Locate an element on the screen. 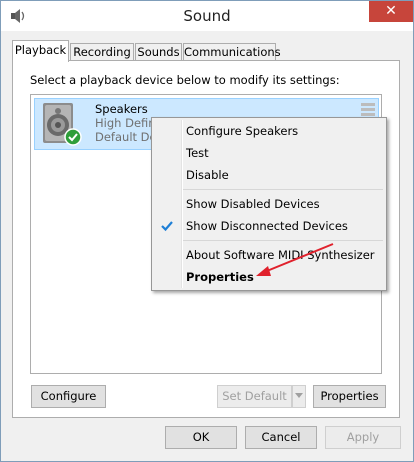  tab-playback: Playback is located at coordinates (40, 51).